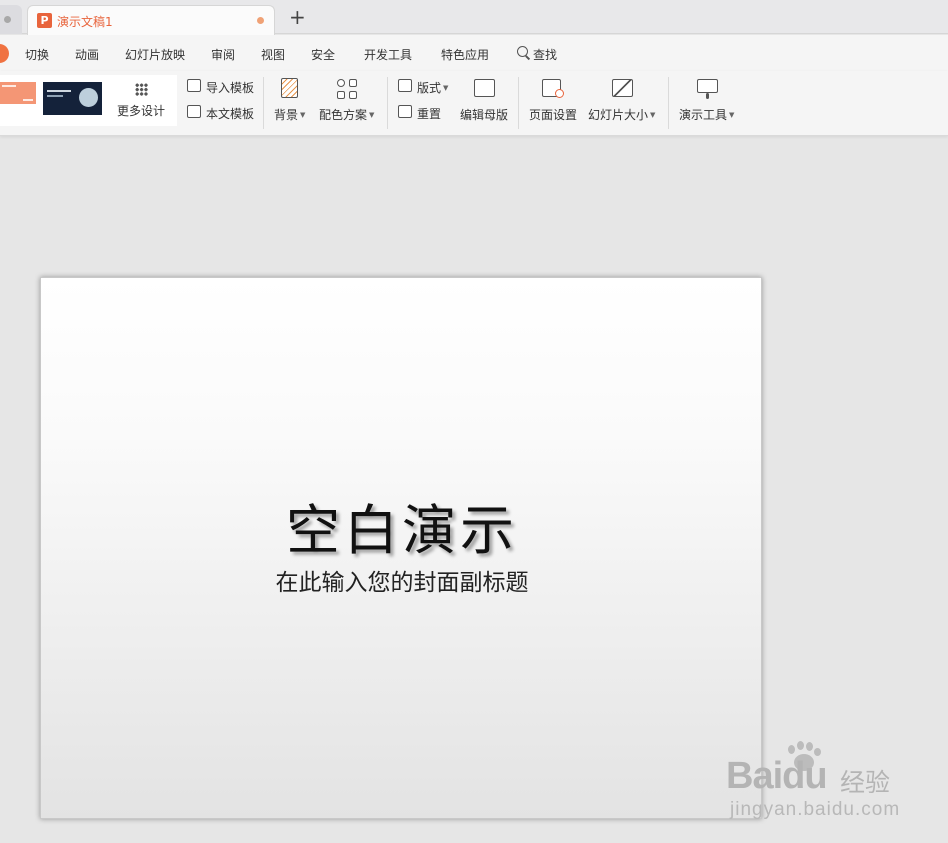 Image resolution: width=948 pixels, height=843 pixels. What do you see at coordinates (260, 20) in the screenshot?
I see `unsaved-dot-icon` at bounding box center [260, 20].